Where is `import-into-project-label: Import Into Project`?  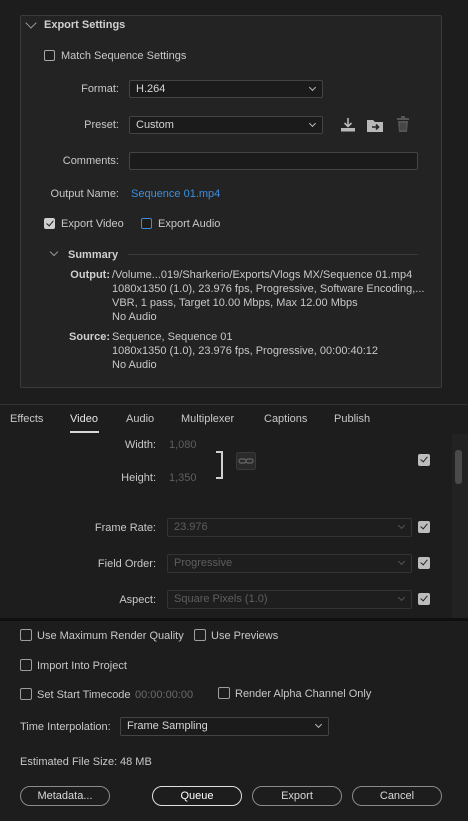
import-into-project-label: Import Into Project is located at coordinates (82, 666).